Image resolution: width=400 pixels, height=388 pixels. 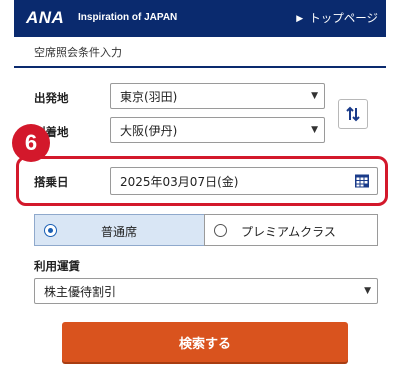 I want to click on date-input: 2025年03月07日(金), so click(x=244, y=181).